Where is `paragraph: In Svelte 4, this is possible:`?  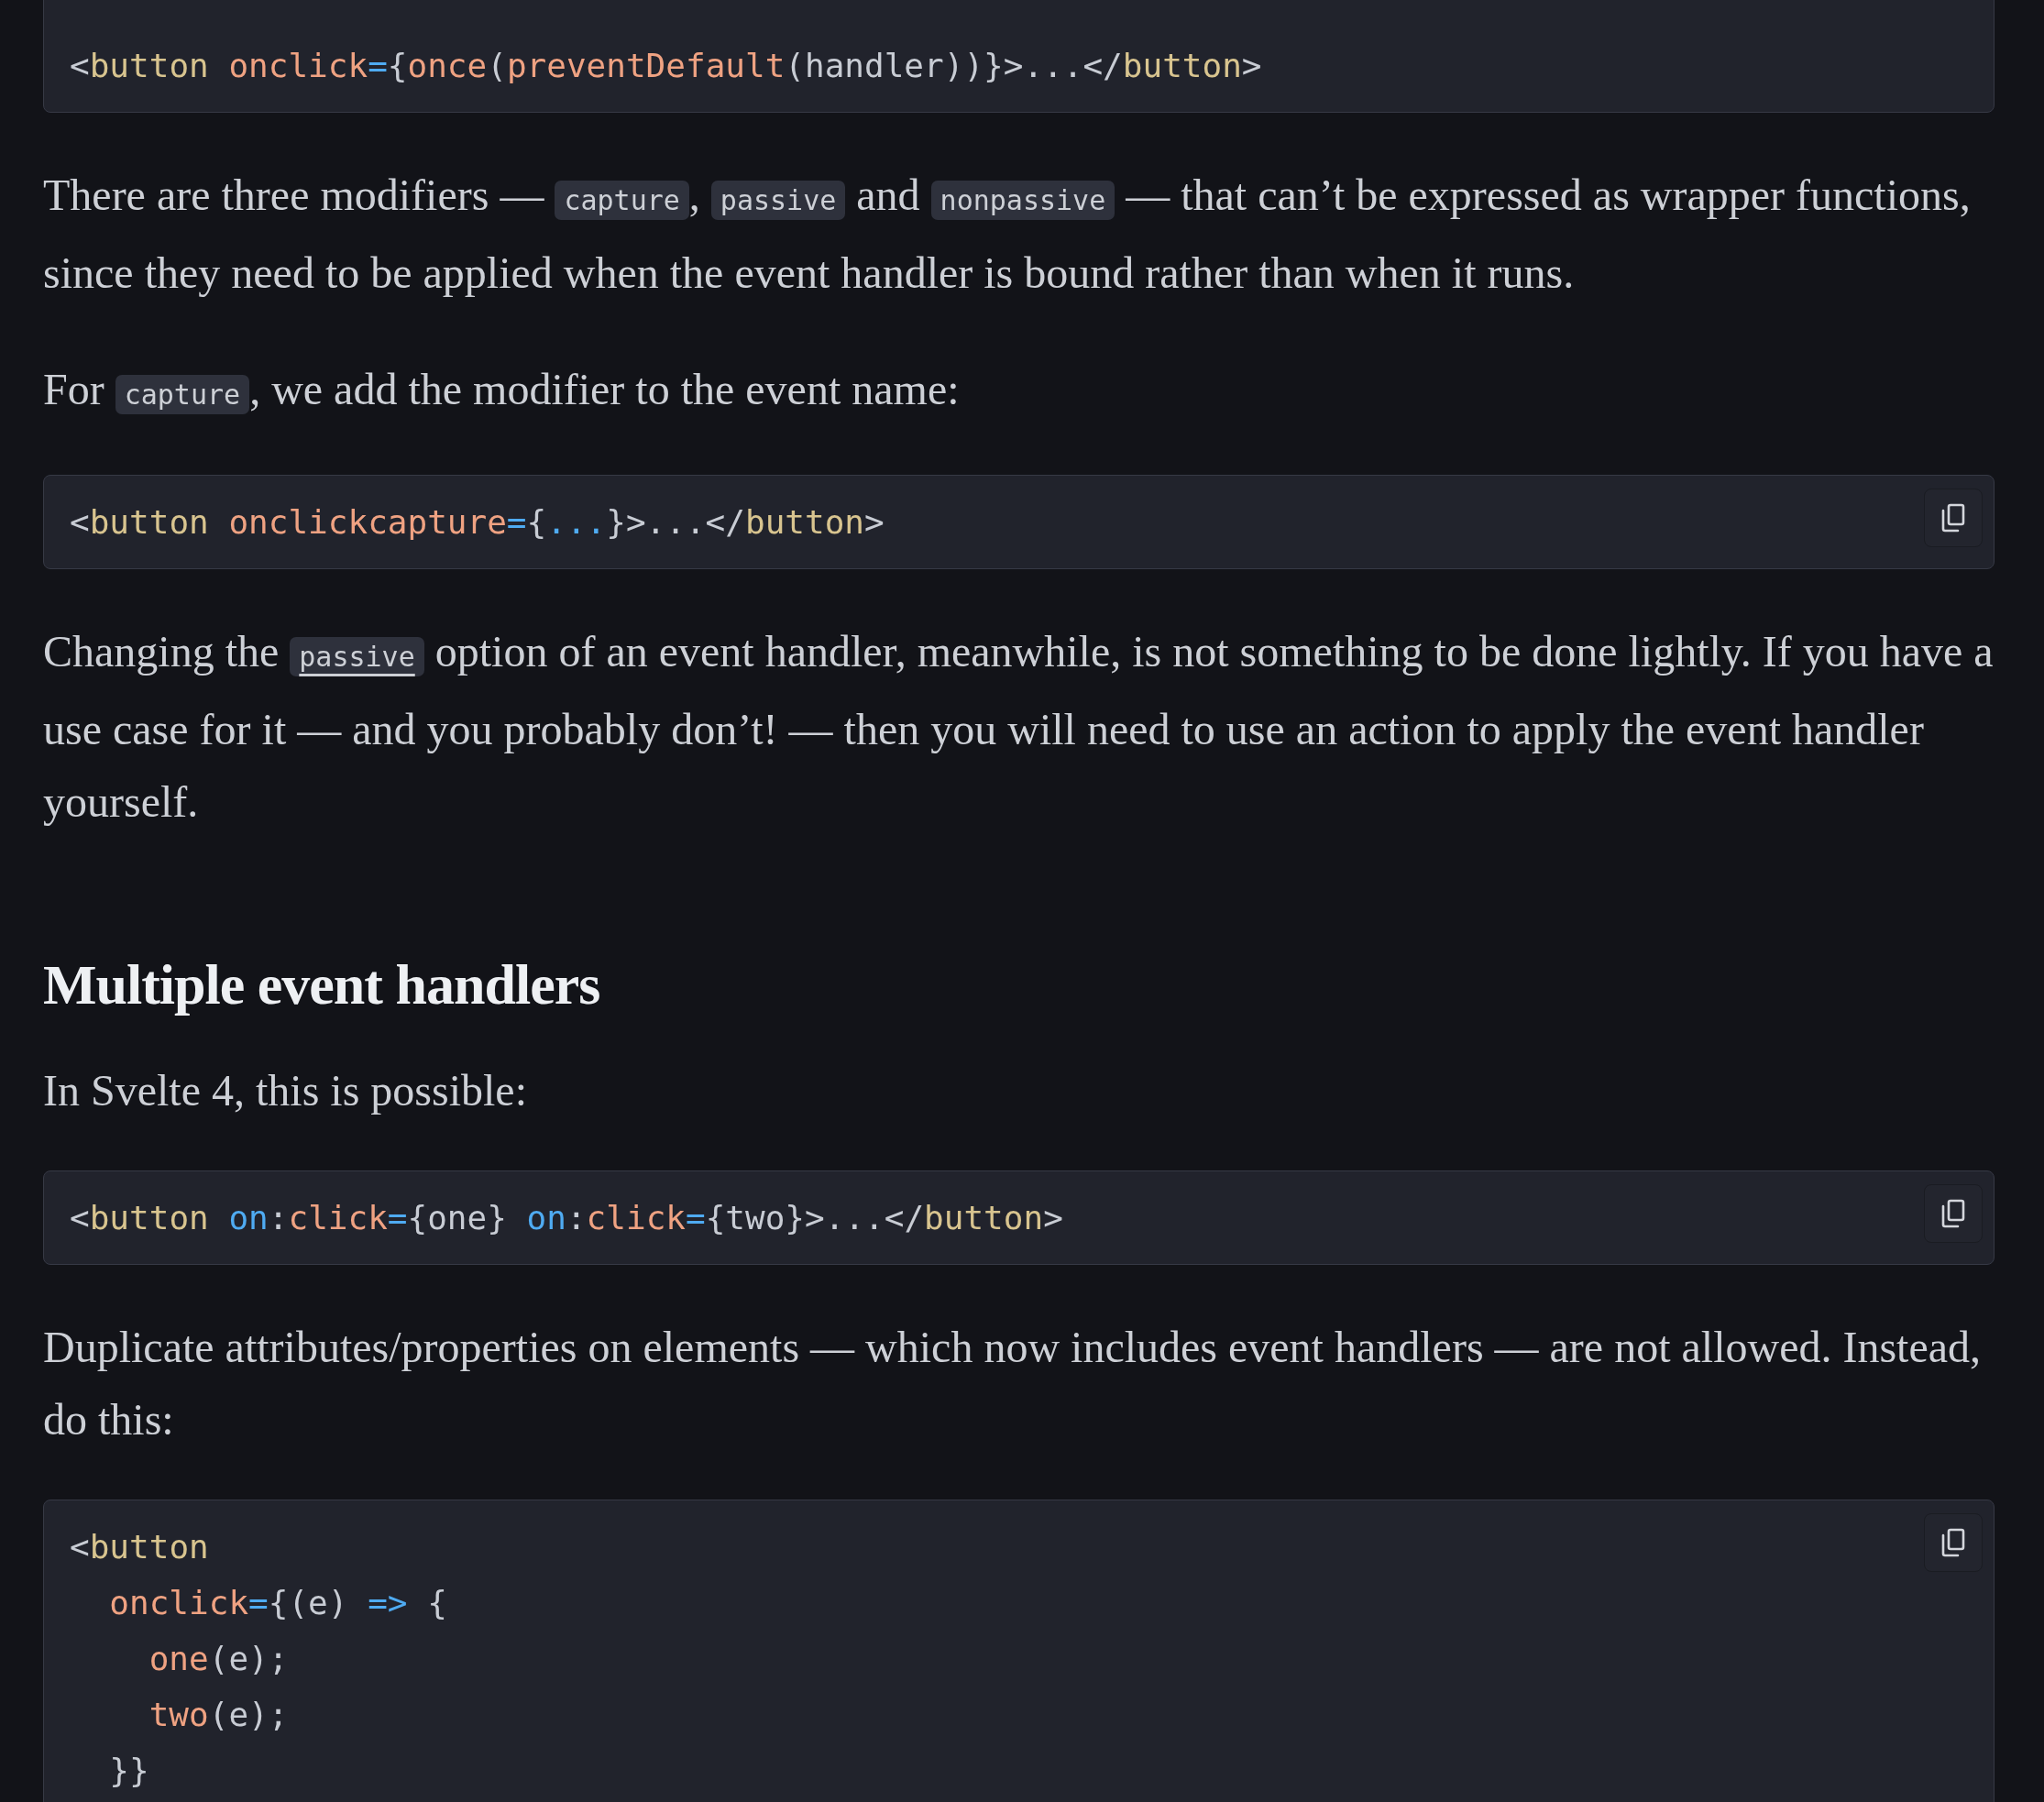
paragraph: In Svelte 4, this is possible: is located at coordinates (285, 1090).